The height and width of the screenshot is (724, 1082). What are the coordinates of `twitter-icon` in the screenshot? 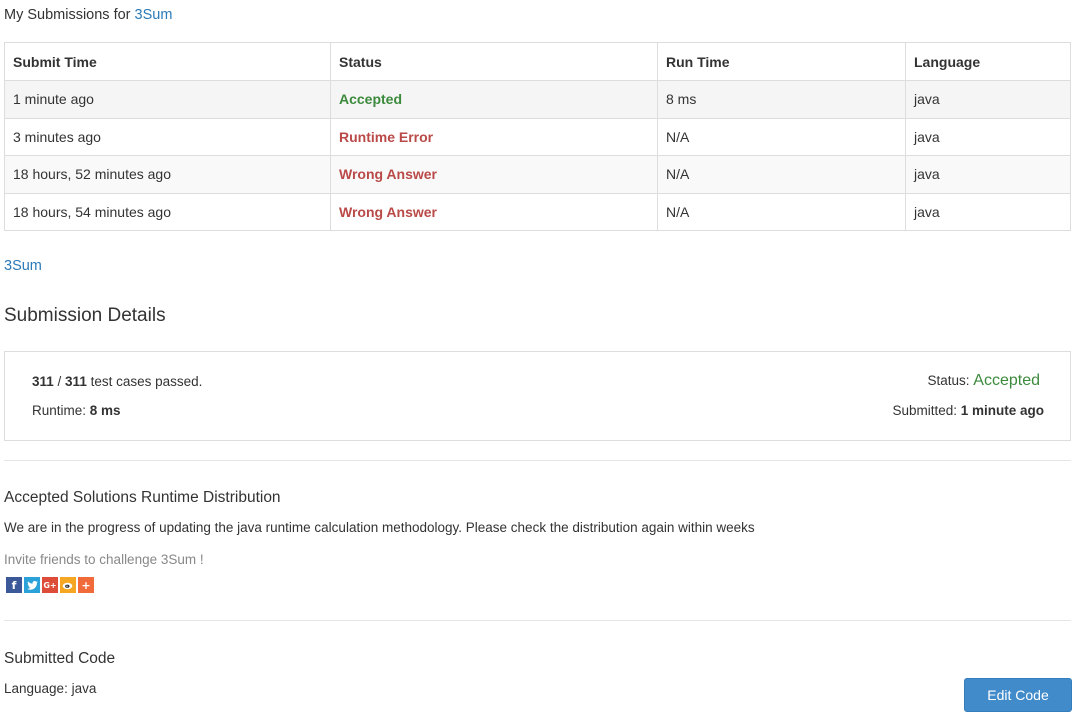 It's located at (32, 585).